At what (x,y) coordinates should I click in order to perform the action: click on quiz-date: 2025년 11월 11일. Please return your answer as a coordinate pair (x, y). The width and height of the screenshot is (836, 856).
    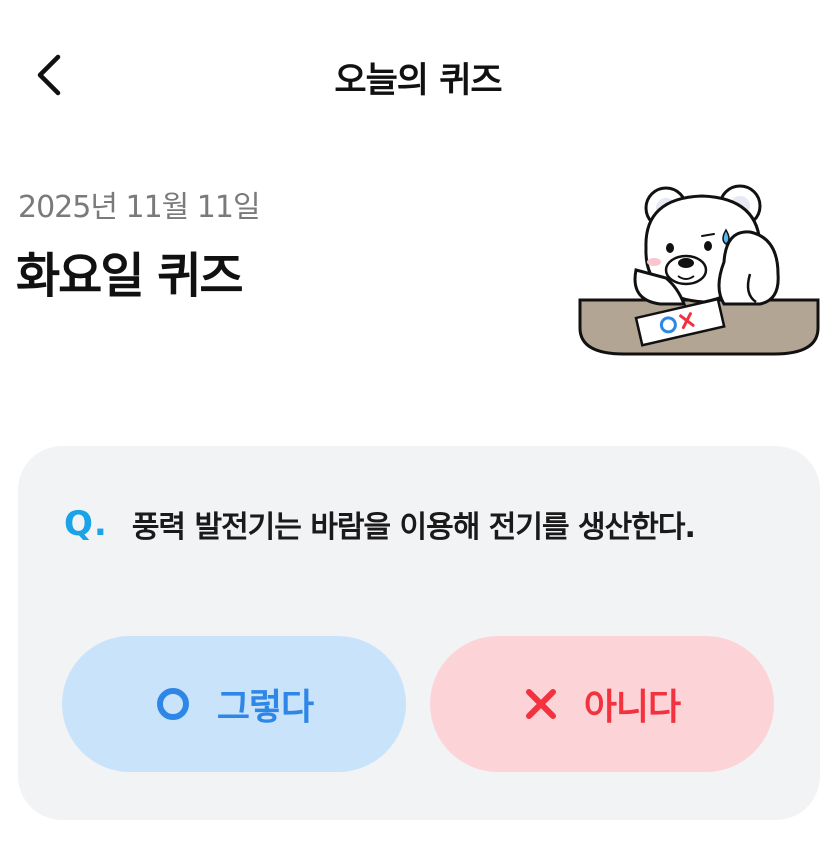
    Looking at the image, I should click on (139, 207).